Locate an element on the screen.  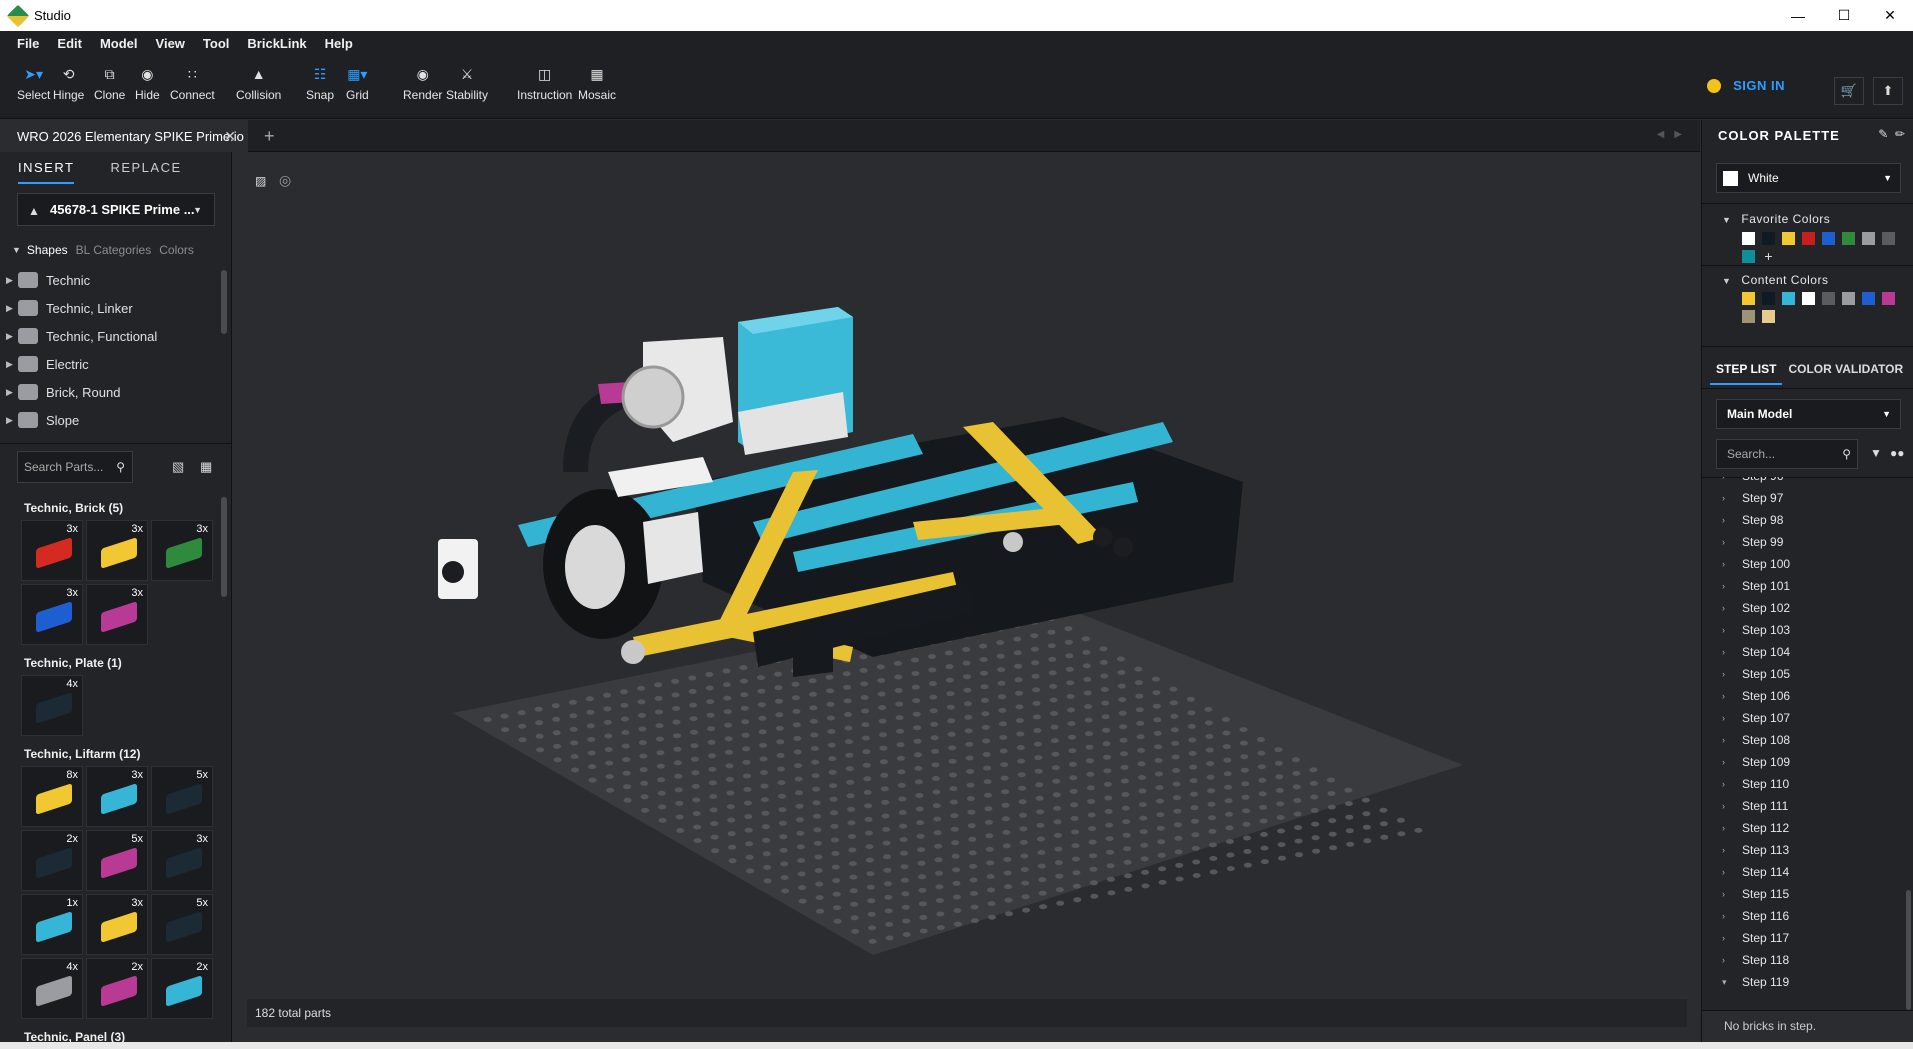
step-row: › Step 117 is located at coordinates (1802, 938).